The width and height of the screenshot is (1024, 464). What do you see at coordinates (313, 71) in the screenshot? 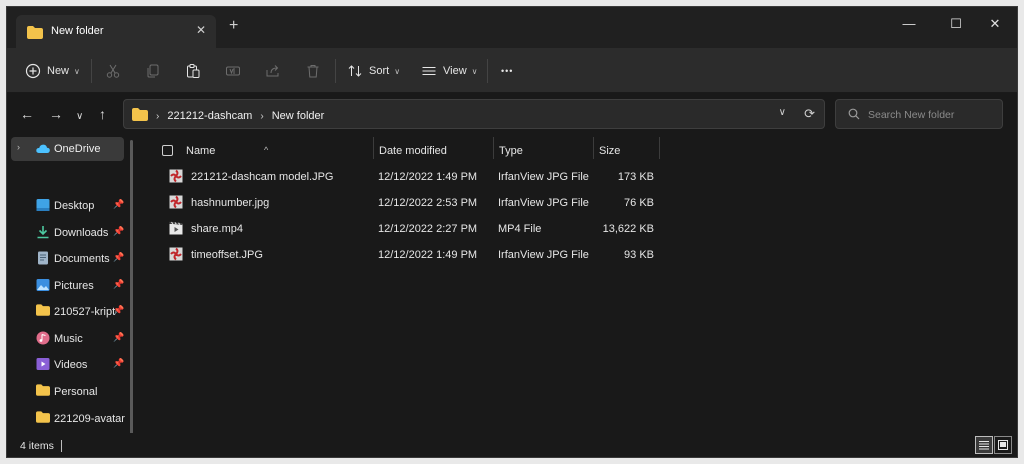
I see `delete-button` at bounding box center [313, 71].